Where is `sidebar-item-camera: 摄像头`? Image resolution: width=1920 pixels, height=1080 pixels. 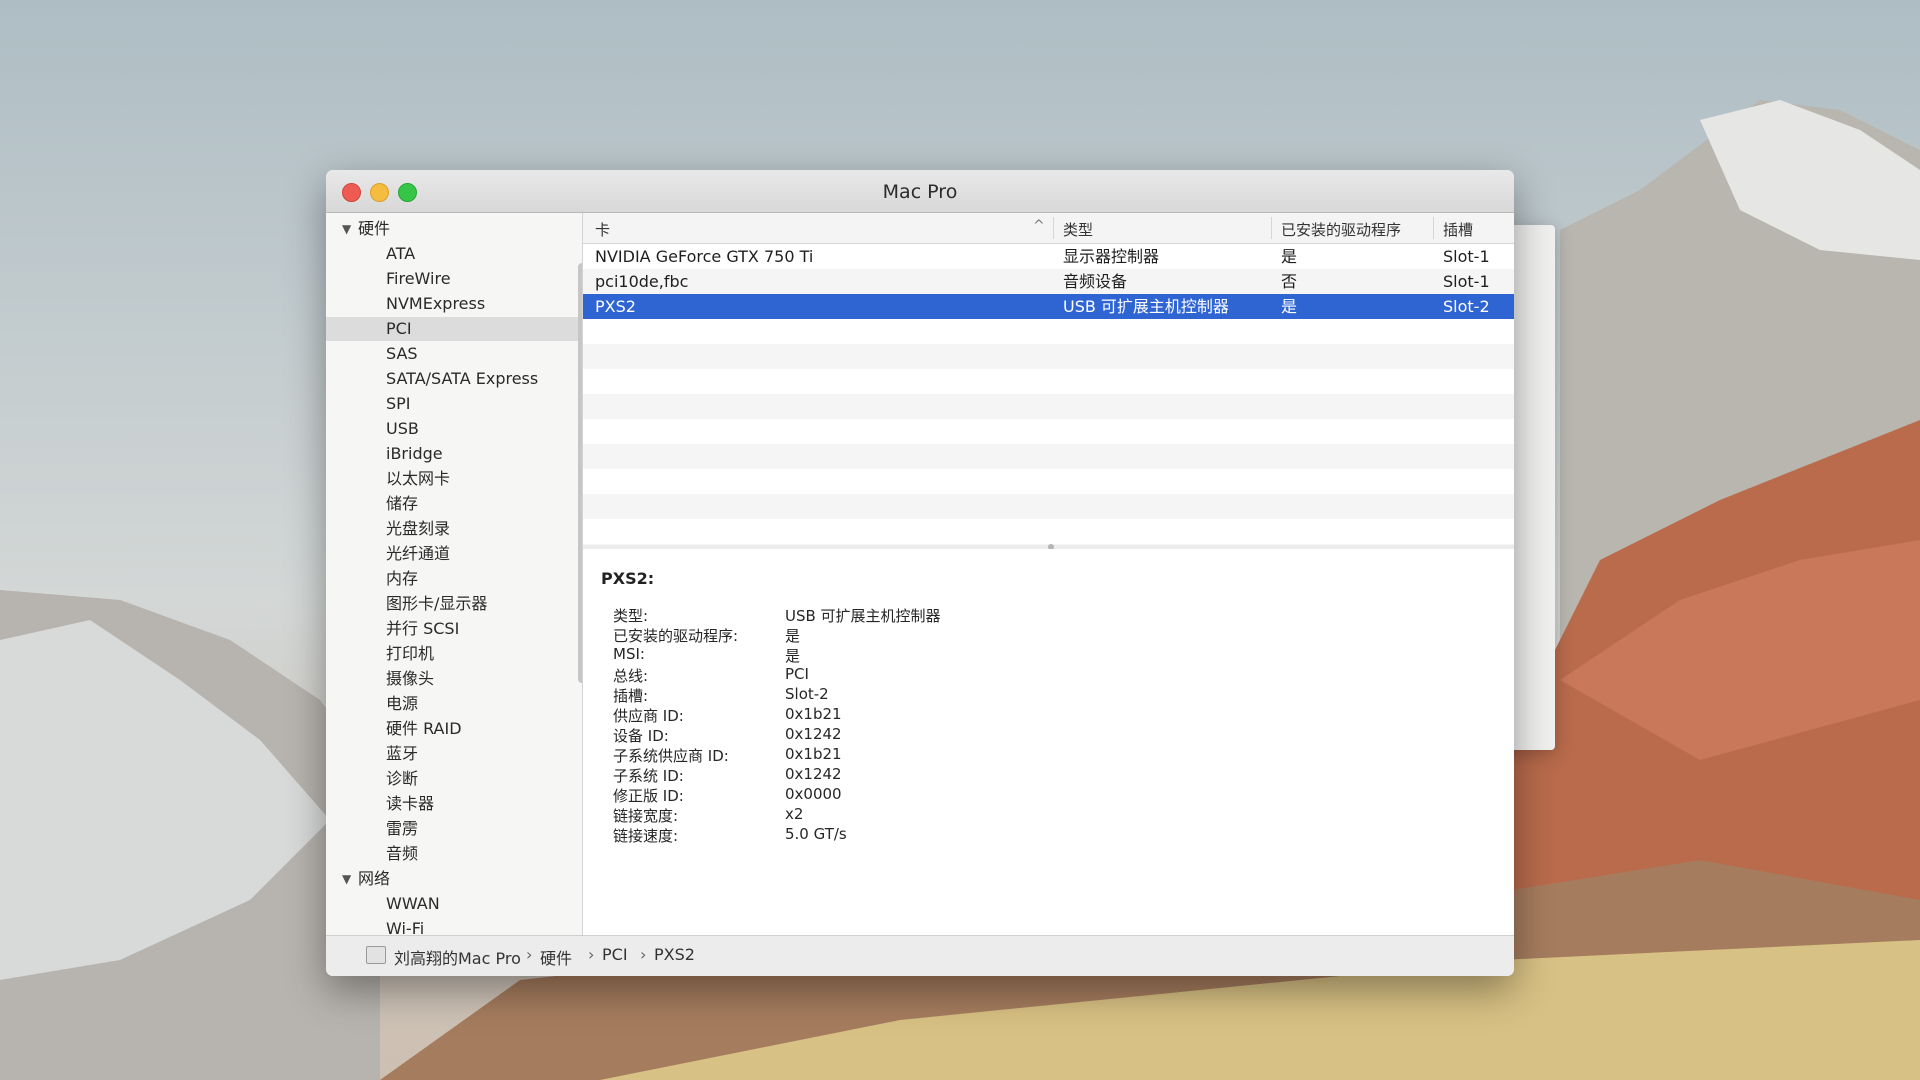
sidebar-item-camera: 摄像头 is located at coordinates (452, 679).